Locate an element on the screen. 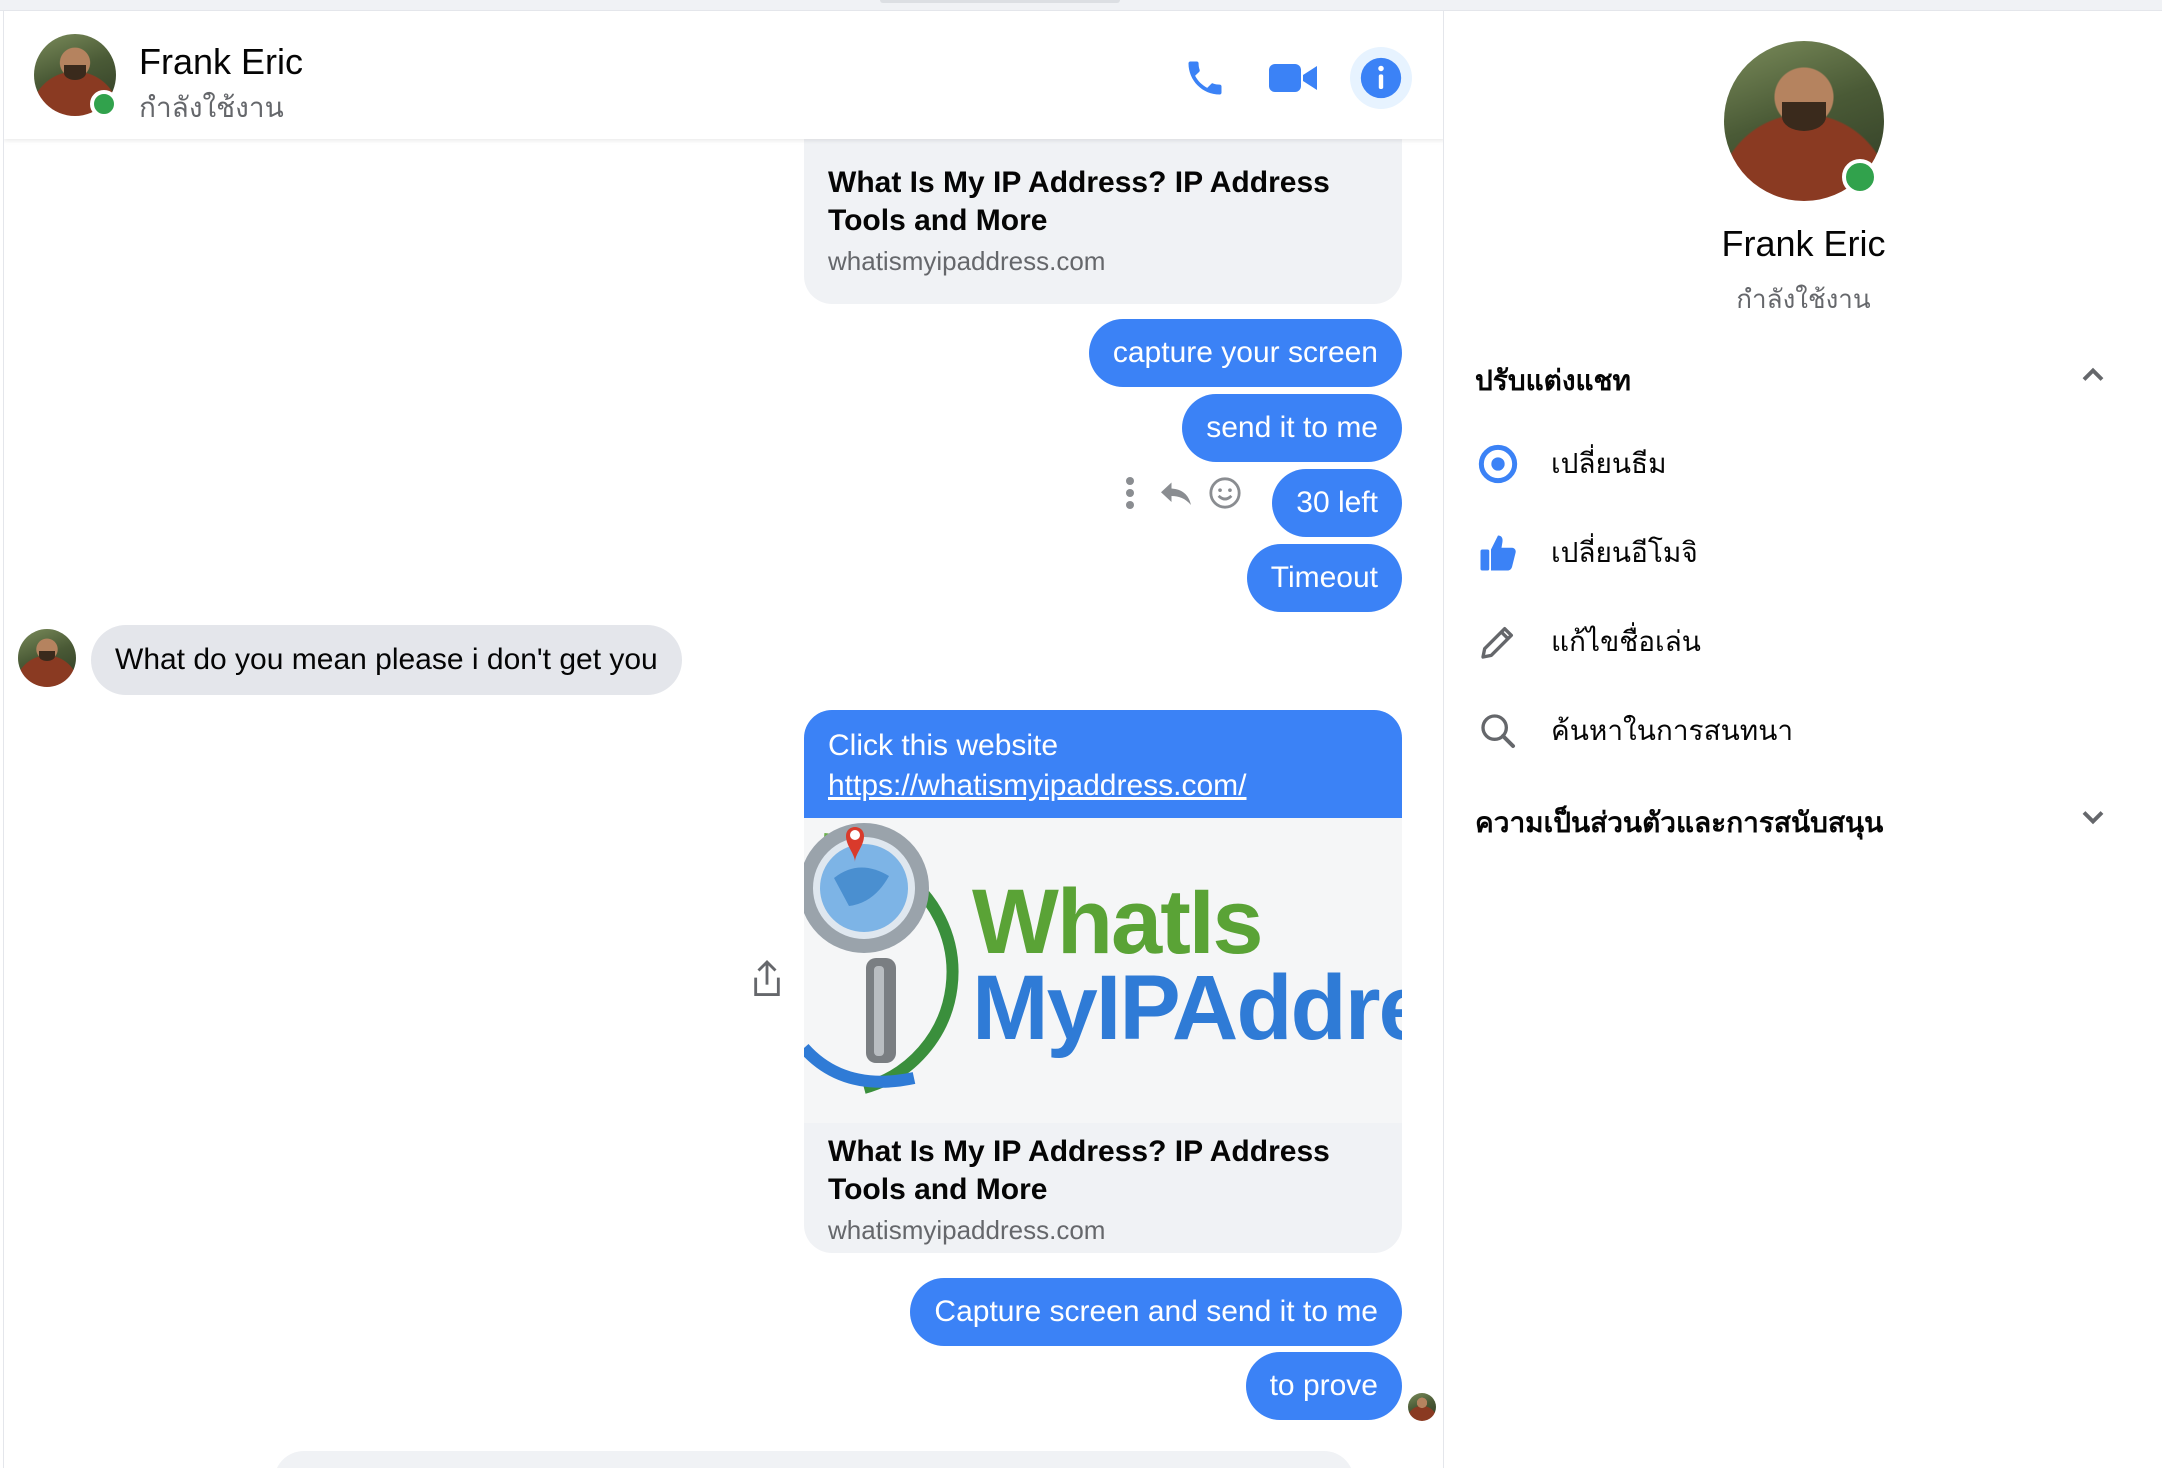 The height and width of the screenshot is (1468, 2162). info-icon is located at coordinates (1381, 78).